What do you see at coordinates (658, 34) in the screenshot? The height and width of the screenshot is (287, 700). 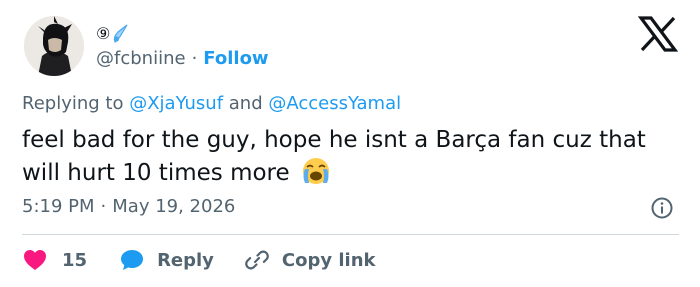 I see `x-logo-icon` at bounding box center [658, 34].